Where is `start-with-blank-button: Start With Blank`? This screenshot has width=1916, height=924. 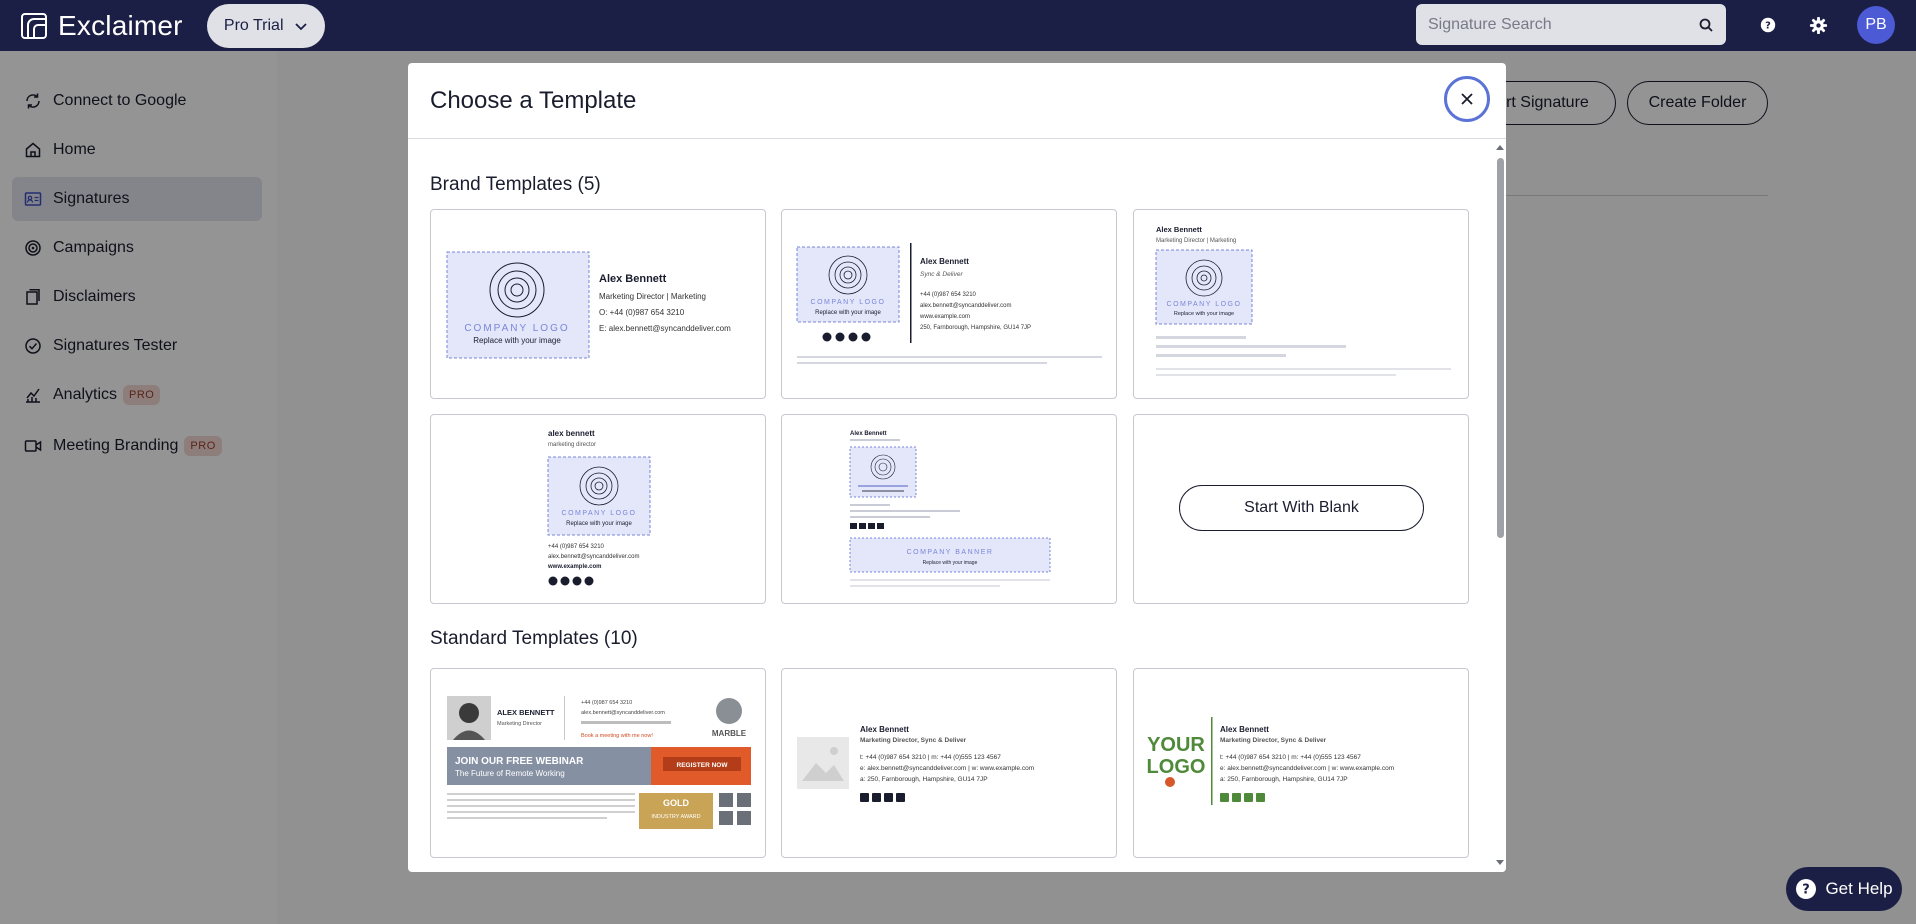 start-with-blank-button: Start With Blank is located at coordinates (1301, 508).